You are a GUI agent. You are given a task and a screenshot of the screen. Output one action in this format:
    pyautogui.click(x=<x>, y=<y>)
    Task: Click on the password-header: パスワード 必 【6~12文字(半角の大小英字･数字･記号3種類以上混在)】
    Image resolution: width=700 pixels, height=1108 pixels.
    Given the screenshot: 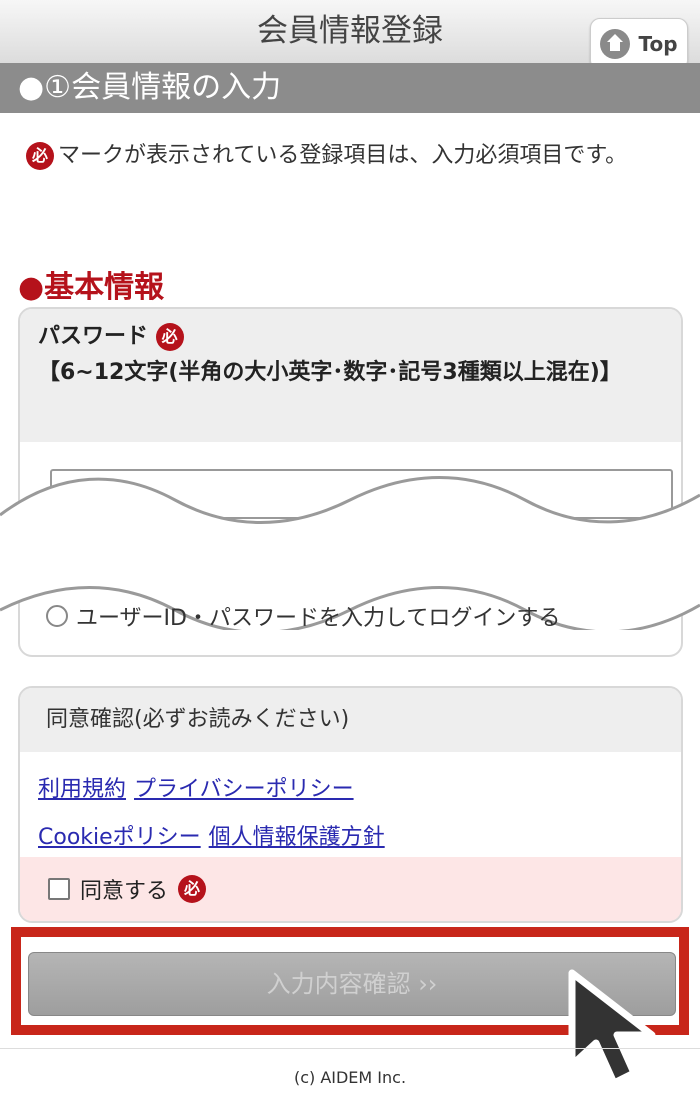 What is the action you would take?
    pyautogui.click(x=350, y=375)
    